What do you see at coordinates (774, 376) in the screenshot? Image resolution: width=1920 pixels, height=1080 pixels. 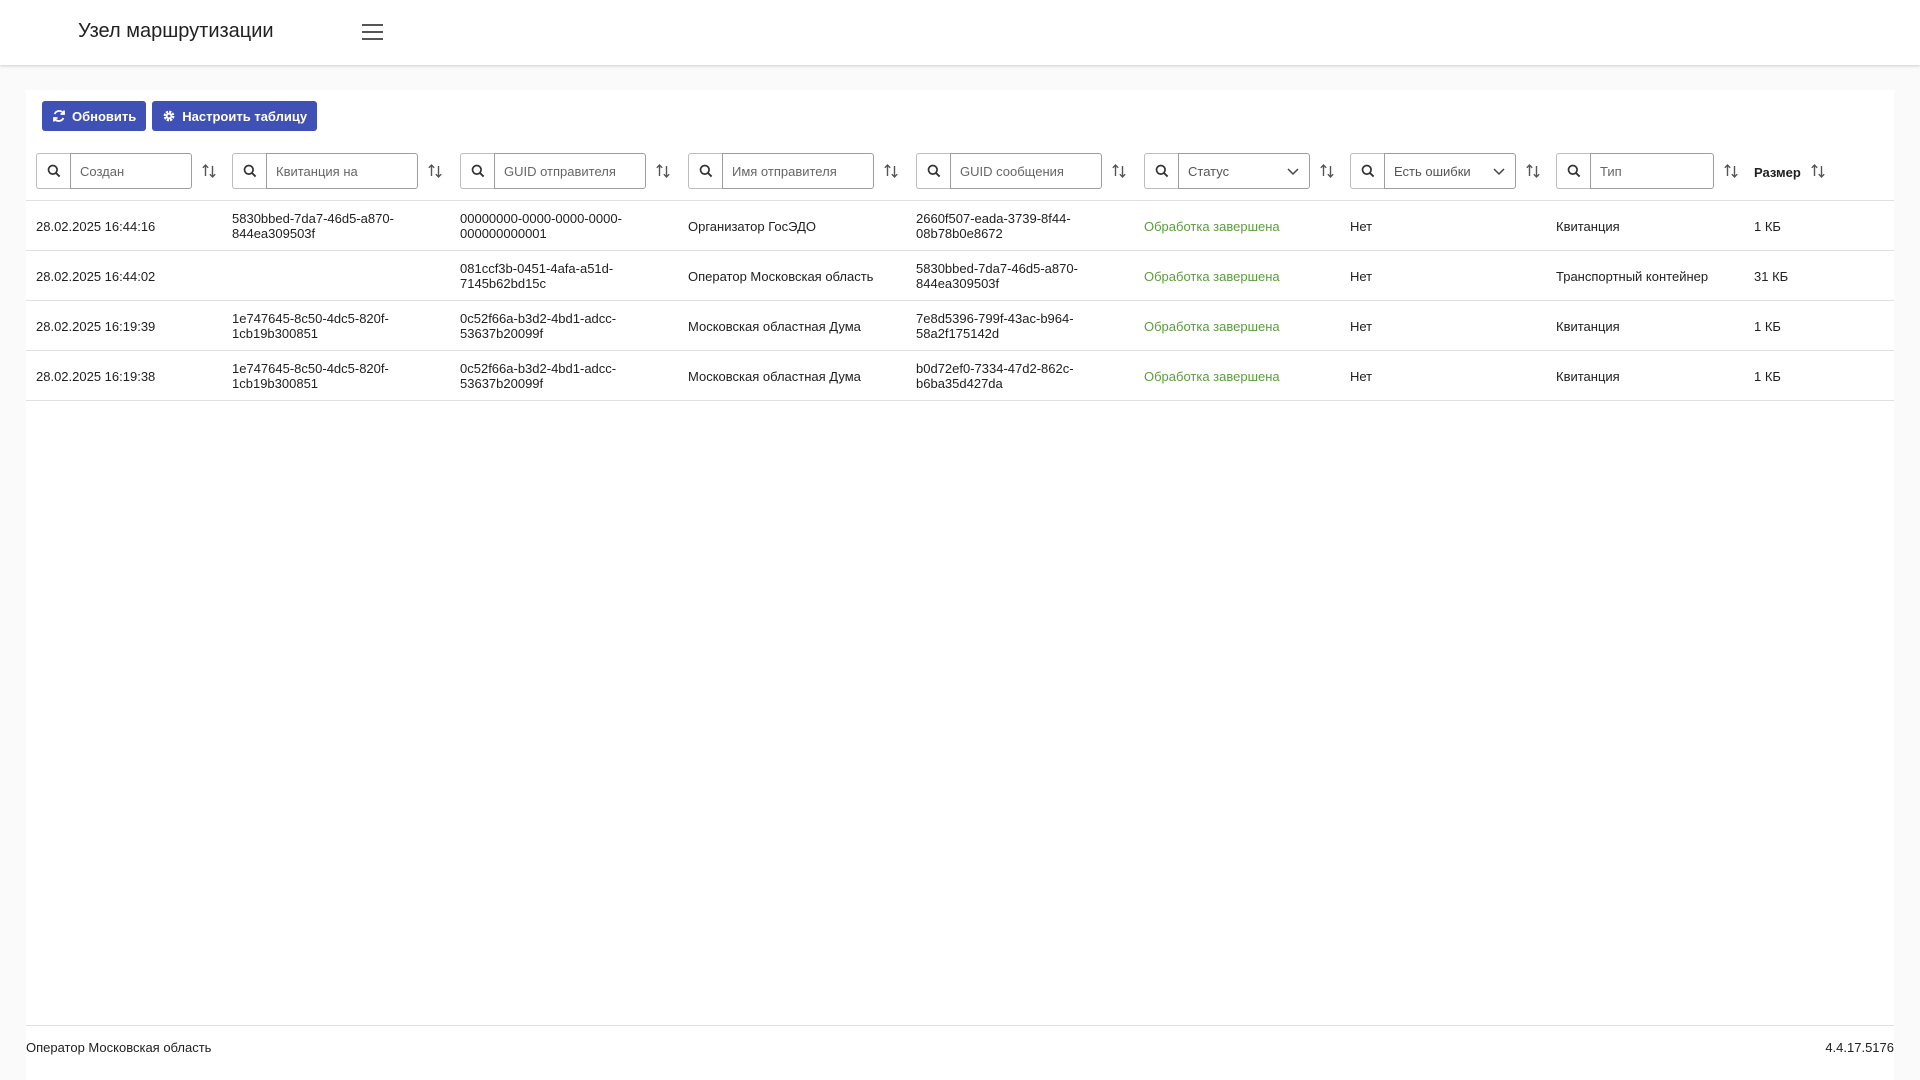 I see `sender-name-cell: Московская областная Дума` at bounding box center [774, 376].